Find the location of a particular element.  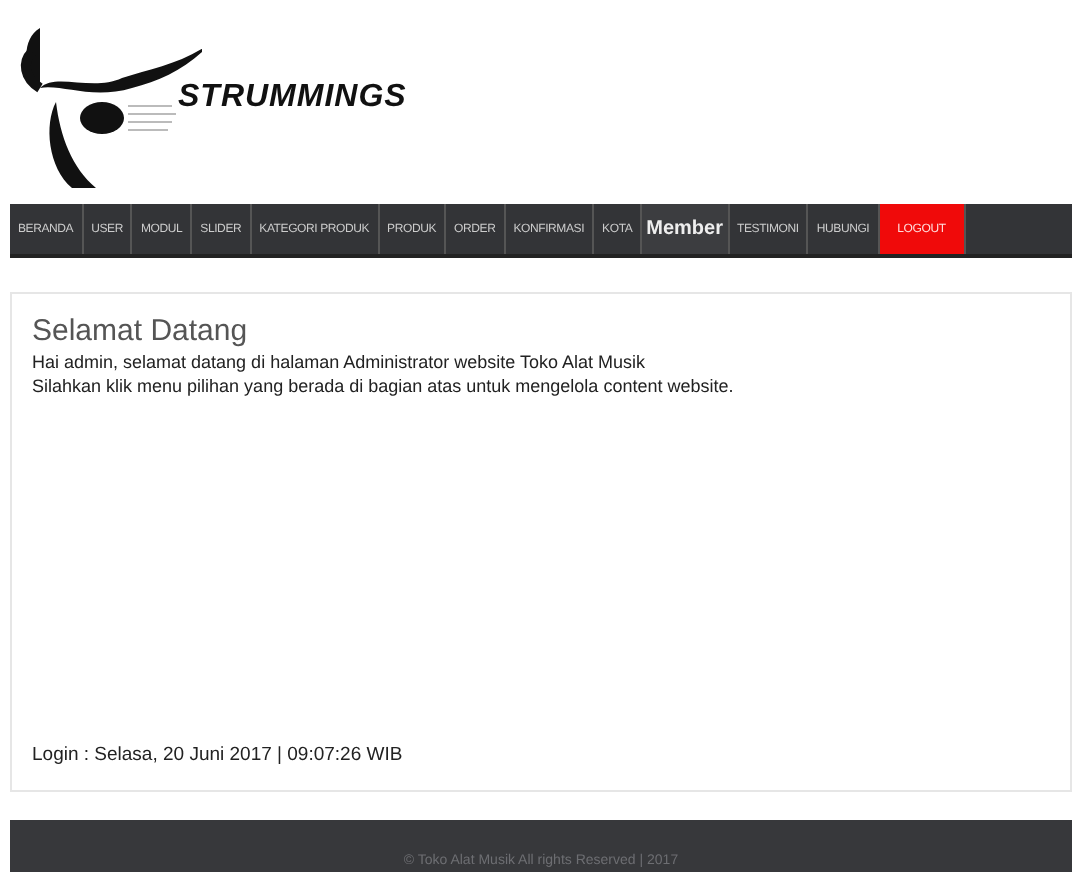

welcome-text: Hai admin, selamat datang di halaman Administrator website Toko Alat Musik is located at coordinates (339, 362).